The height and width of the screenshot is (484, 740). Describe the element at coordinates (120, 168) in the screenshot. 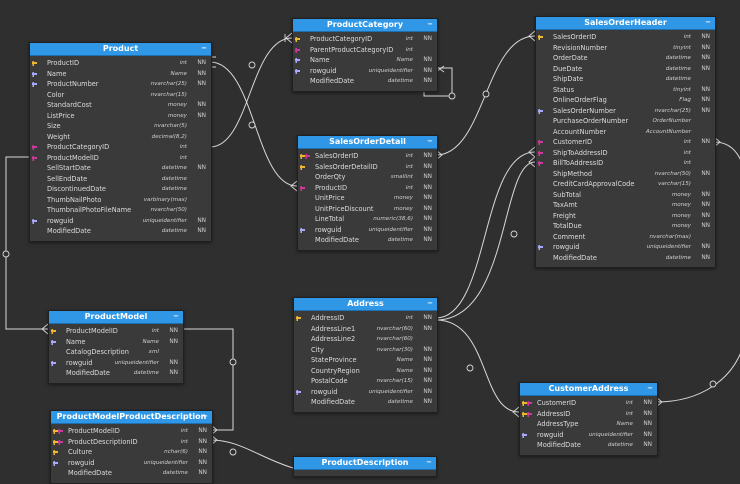

I see `column-row: SellStartDate datetime NN` at that location.